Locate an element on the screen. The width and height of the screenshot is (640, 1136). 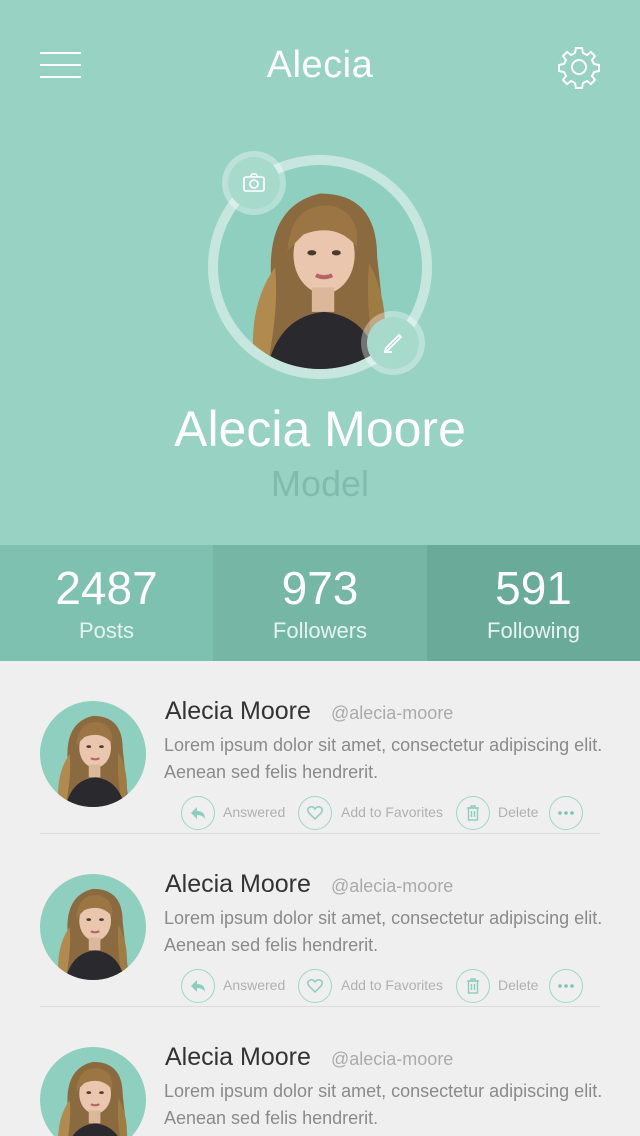
stat-following: 591 Following is located at coordinates (533, 603).